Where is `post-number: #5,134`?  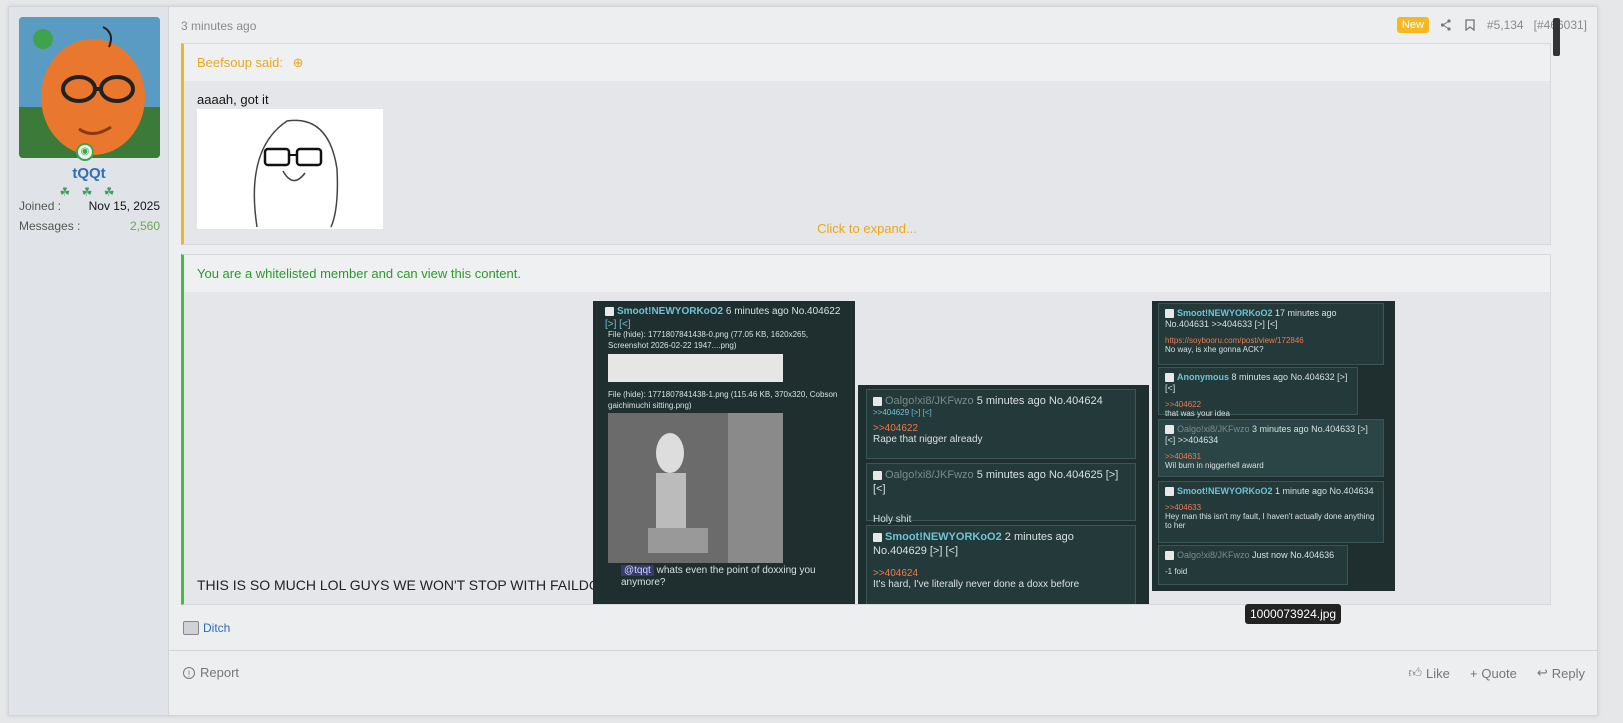 post-number: #5,134 is located at coordinates (1505, 25).